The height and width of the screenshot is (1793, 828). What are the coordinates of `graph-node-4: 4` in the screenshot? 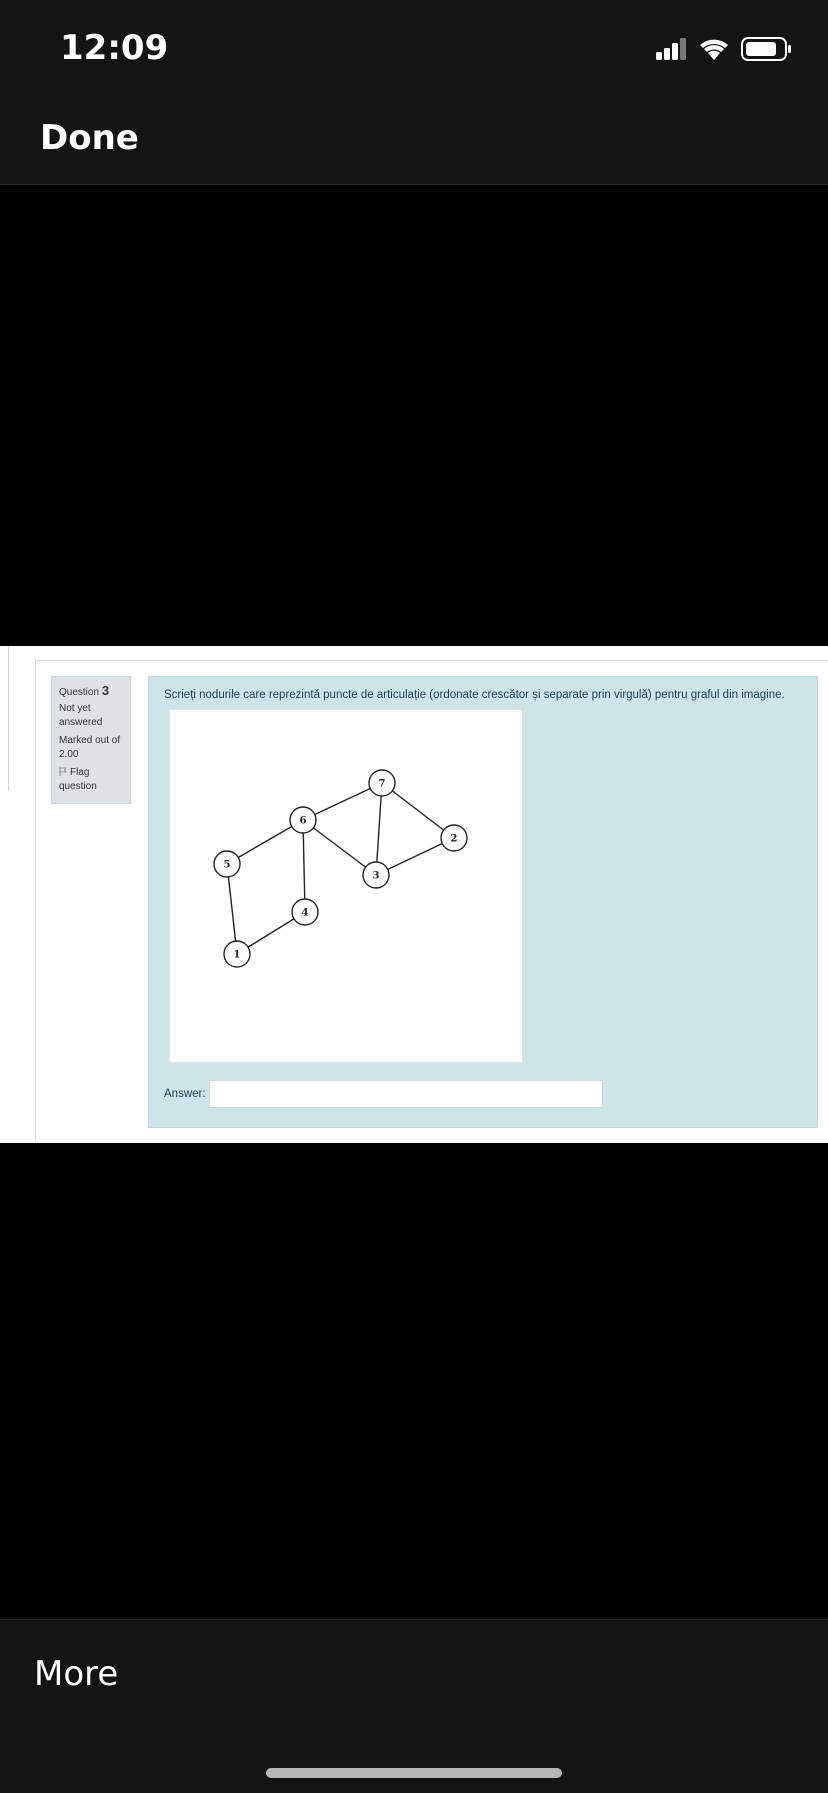 It's located at (305, 912).